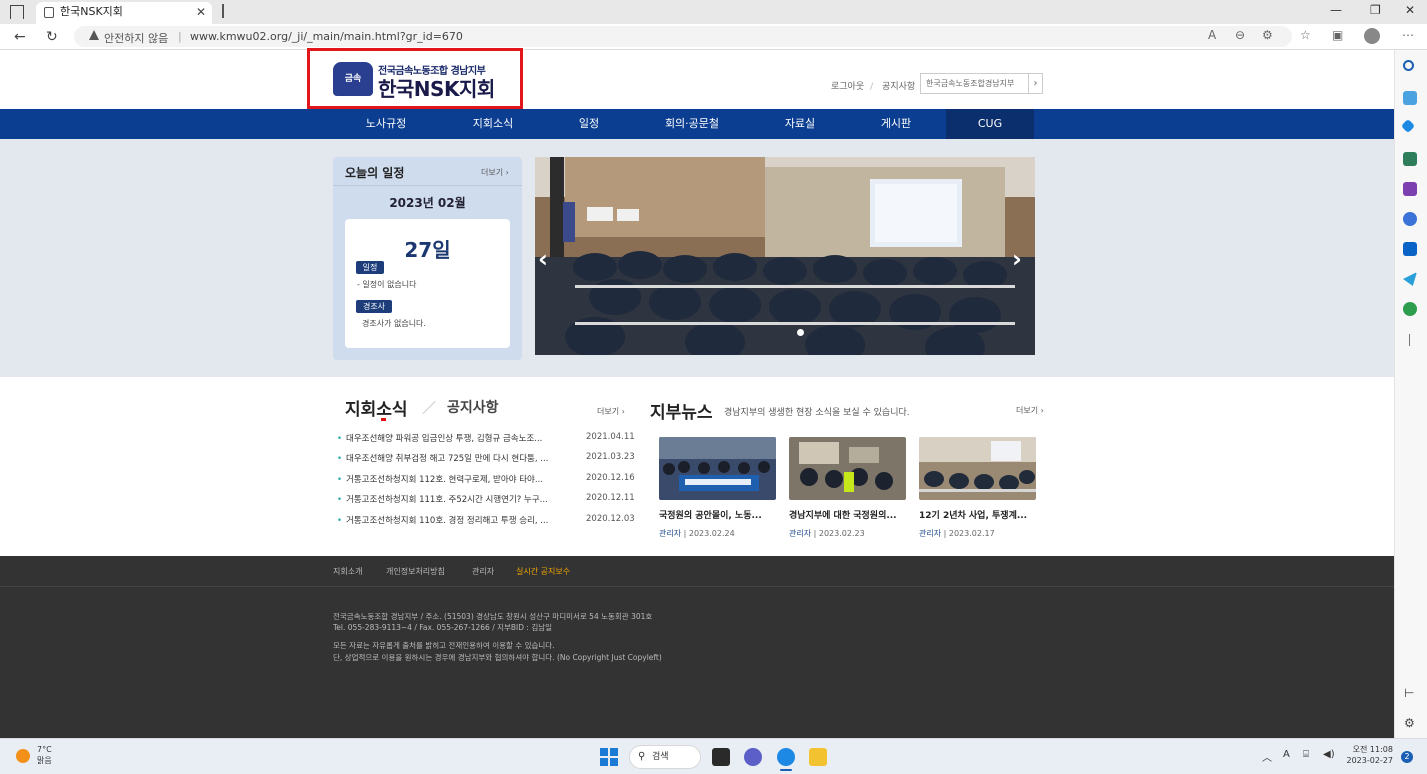 The image size is (1427, 774). Describe the element at coordinates (711, 533) in the screenshot. I see `news-card-date: 2023.02.24` at that location.